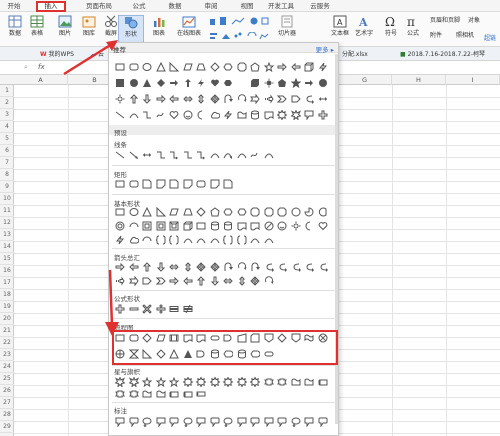  Describe the element at coordinates (228, 226) in the screenshot. I see `can-shape-icon` at that location.